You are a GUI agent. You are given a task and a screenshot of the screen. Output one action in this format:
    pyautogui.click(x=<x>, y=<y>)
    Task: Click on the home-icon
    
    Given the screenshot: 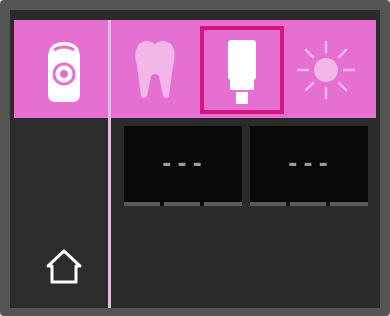 What is the action you would take?
    pyautogui.click(x=64, y=266)
    